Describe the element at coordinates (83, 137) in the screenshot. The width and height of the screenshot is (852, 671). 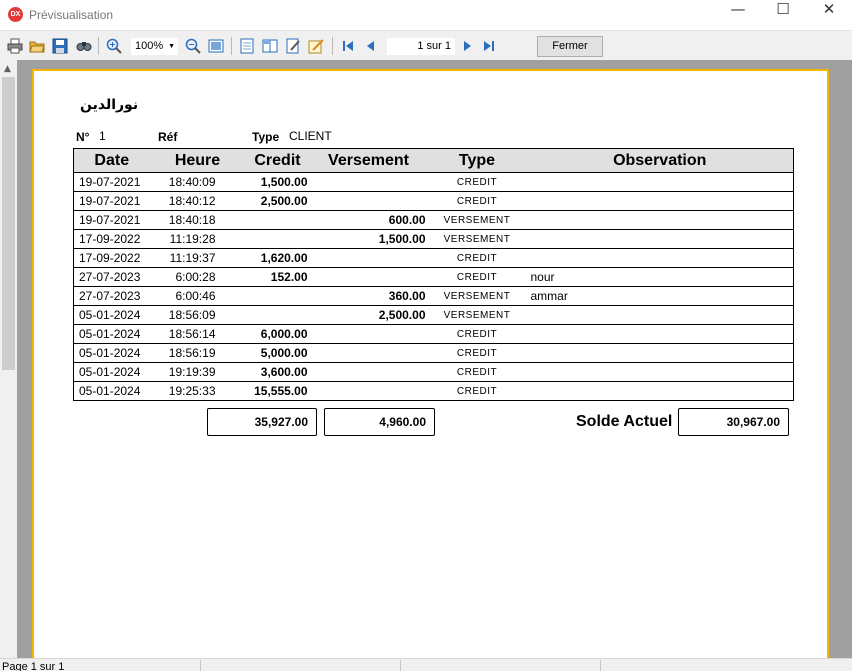
I see `number-label: N°` at that location.